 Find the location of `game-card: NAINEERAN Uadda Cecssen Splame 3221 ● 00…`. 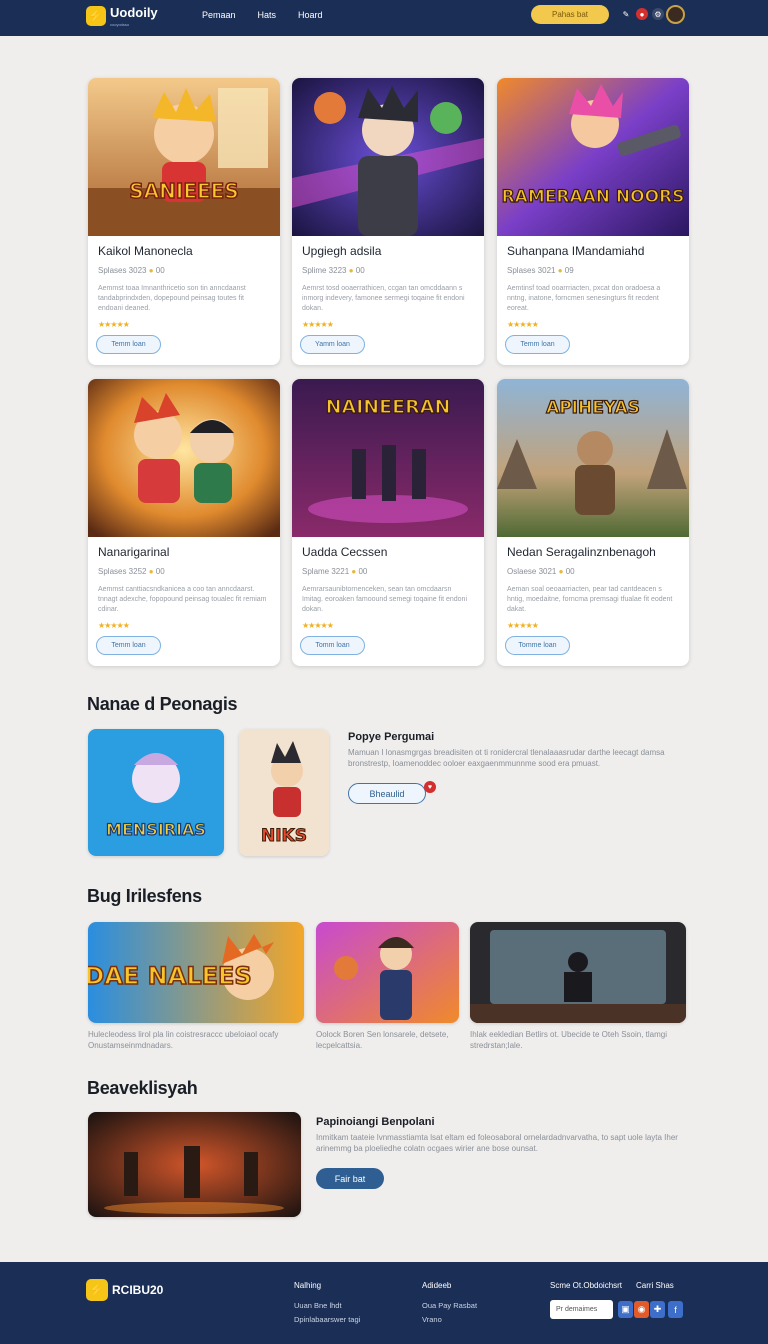

game-card: NAINEERAN Uadda Cecssen Splame 3221 ● 00… is located at coordinates (388, 522).